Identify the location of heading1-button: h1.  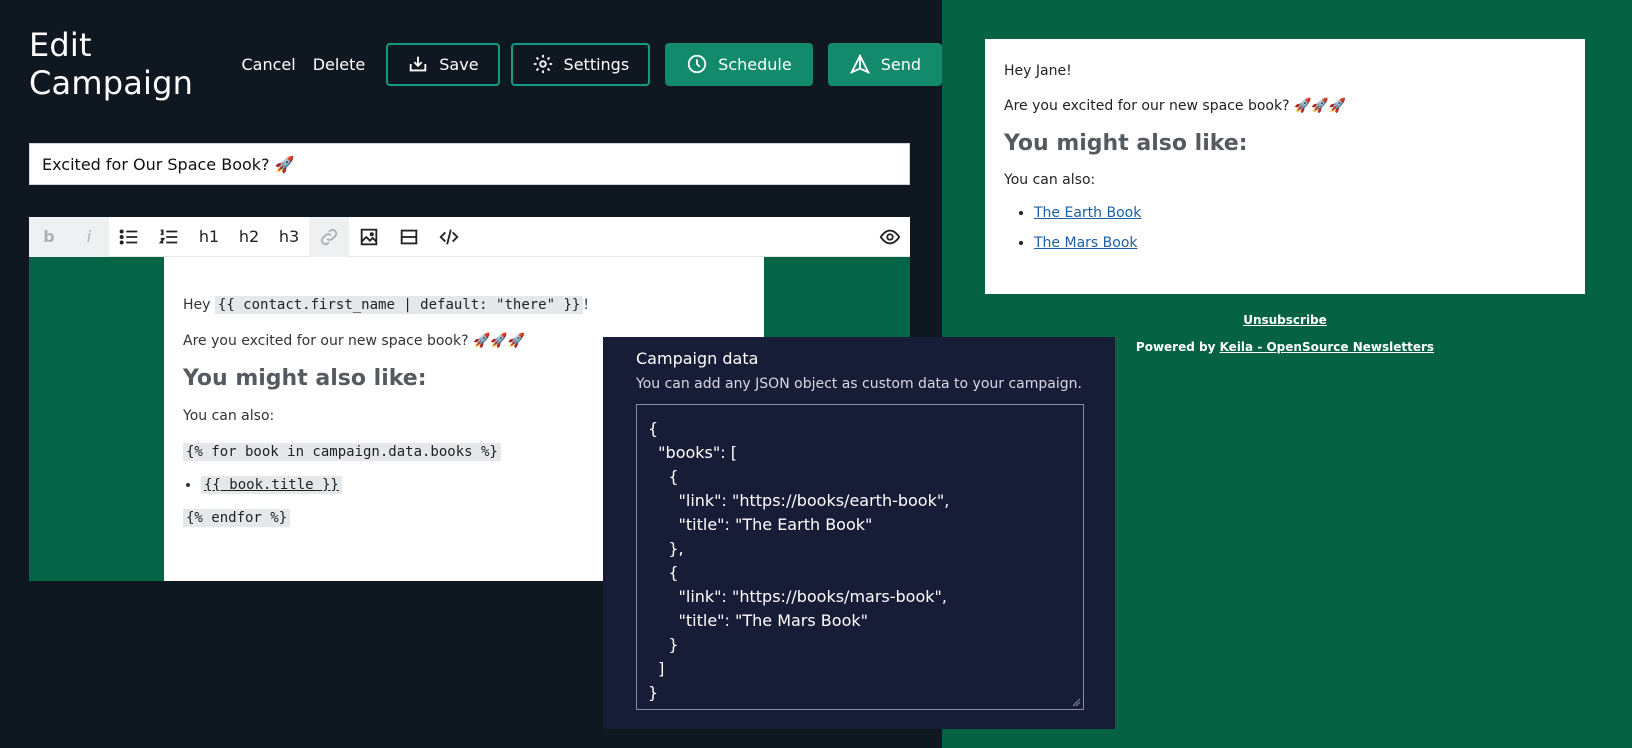
(209, 237).